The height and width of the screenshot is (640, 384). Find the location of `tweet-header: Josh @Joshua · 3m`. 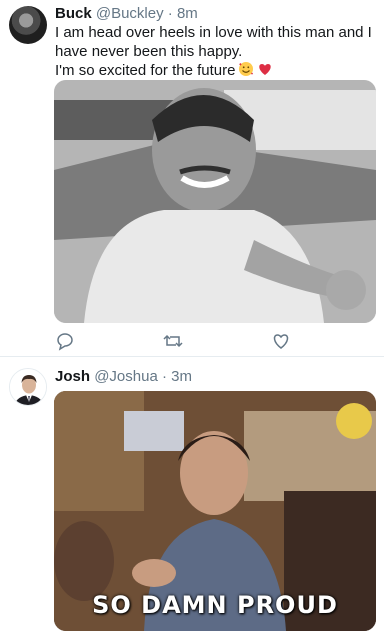

tweet-header: Josh @Joshua · 3m is located at coordinates (123, 377).